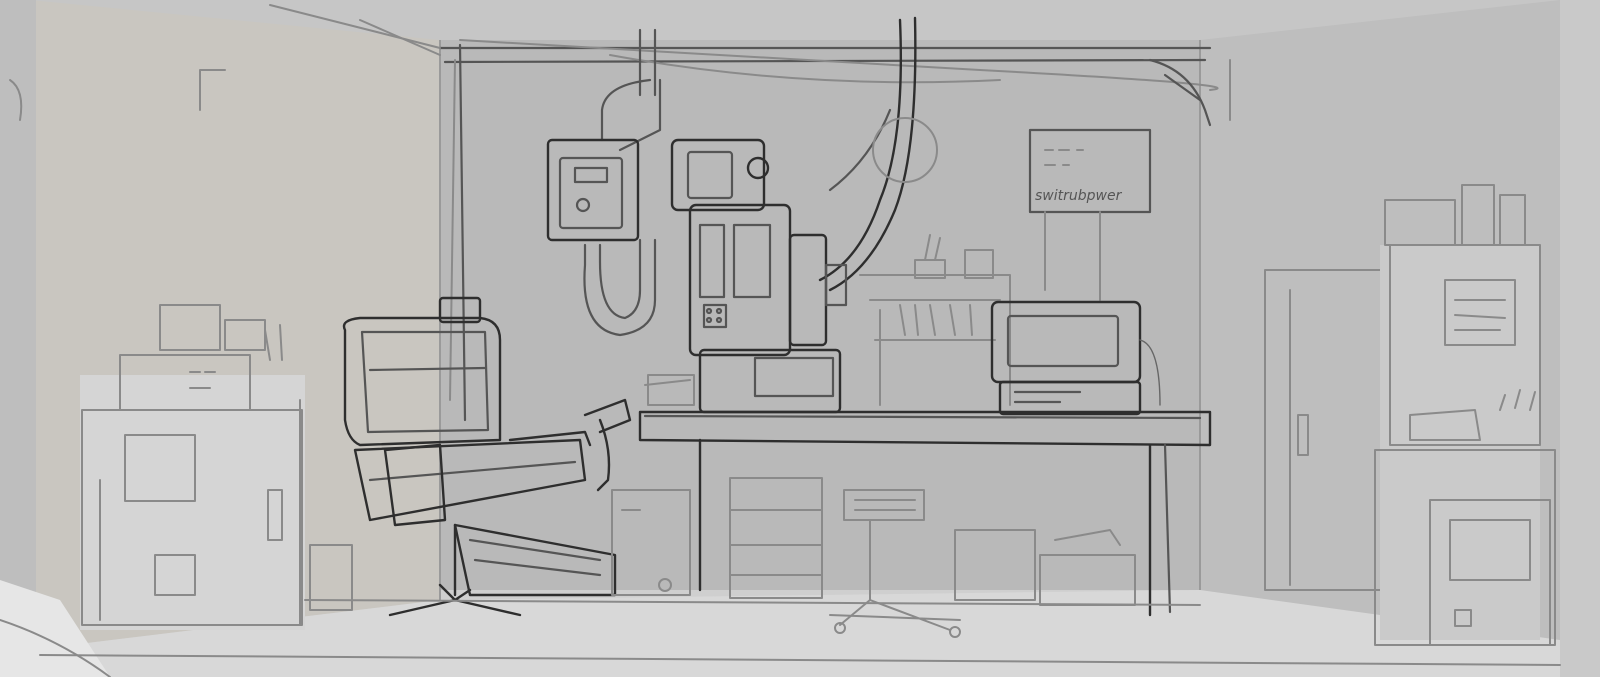 The image size is (1600, 677). What do you see at coordinates (1580, 338) in the screenshot?
I see `right-pillar` at bounding box center [1580, 338].